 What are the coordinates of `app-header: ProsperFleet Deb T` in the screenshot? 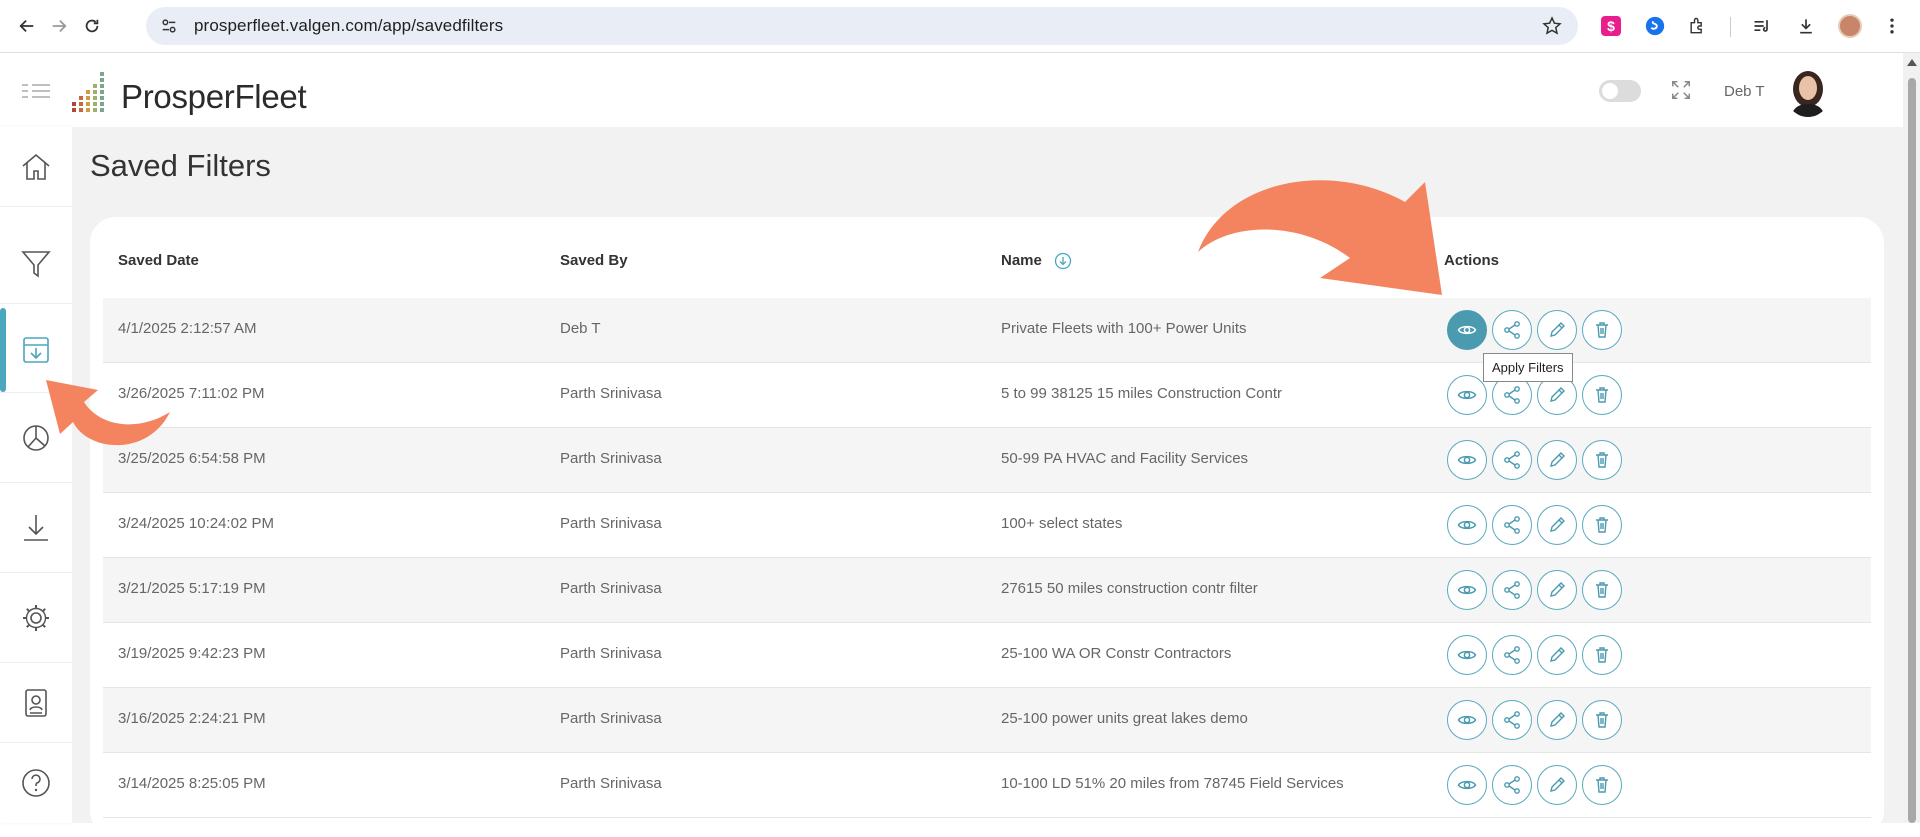 It's located at (951, 90).